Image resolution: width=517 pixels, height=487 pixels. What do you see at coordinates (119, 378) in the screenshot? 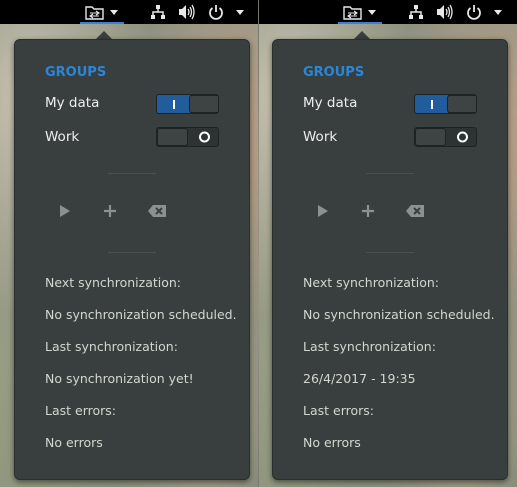
I see `last-sync-value: No synchronization yet!` at bounding box center [119, 378].